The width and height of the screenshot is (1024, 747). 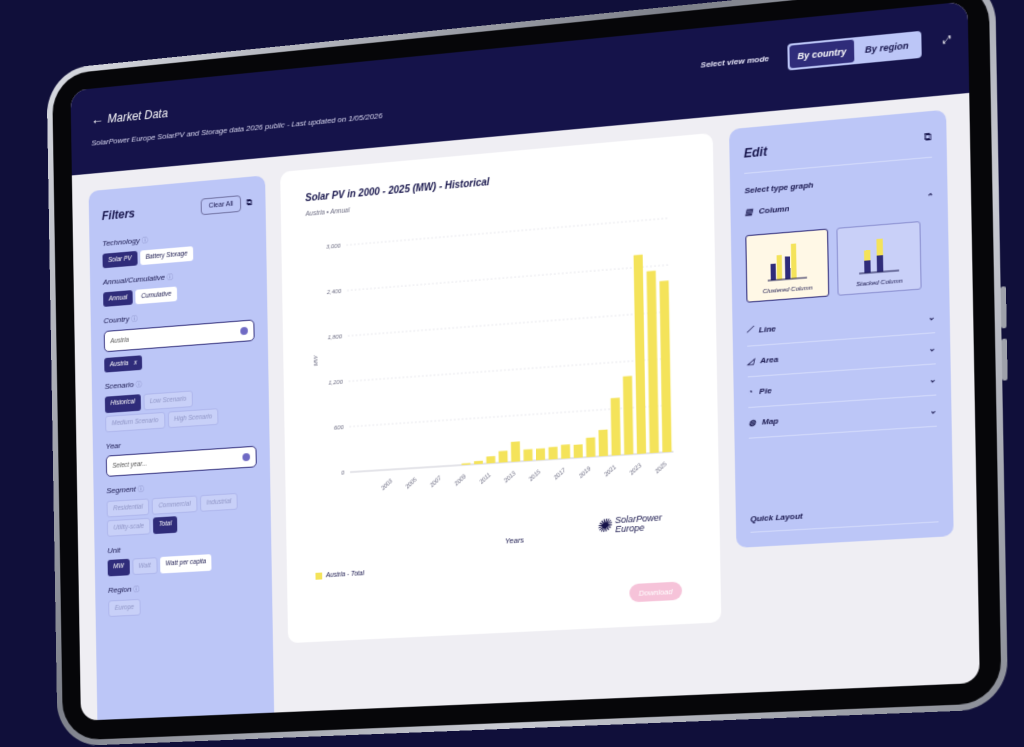 I want to click on pie-chart-icon: ◔, so click(x=750, y=392).